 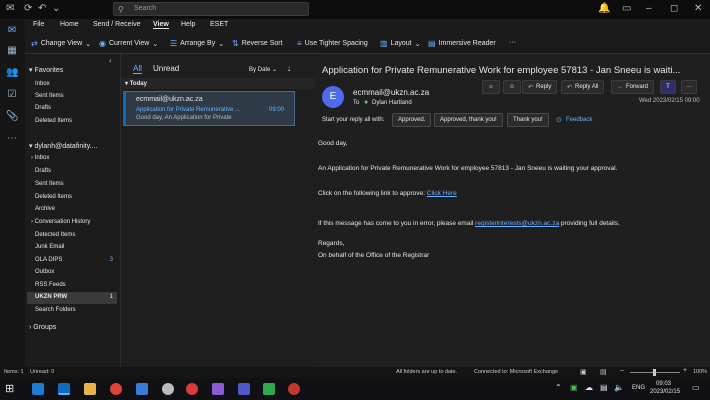 What do you see at coordinates (9, 388) in the screenshot?
I see `start-icon: ⊞` at bounding box center [9, 388].